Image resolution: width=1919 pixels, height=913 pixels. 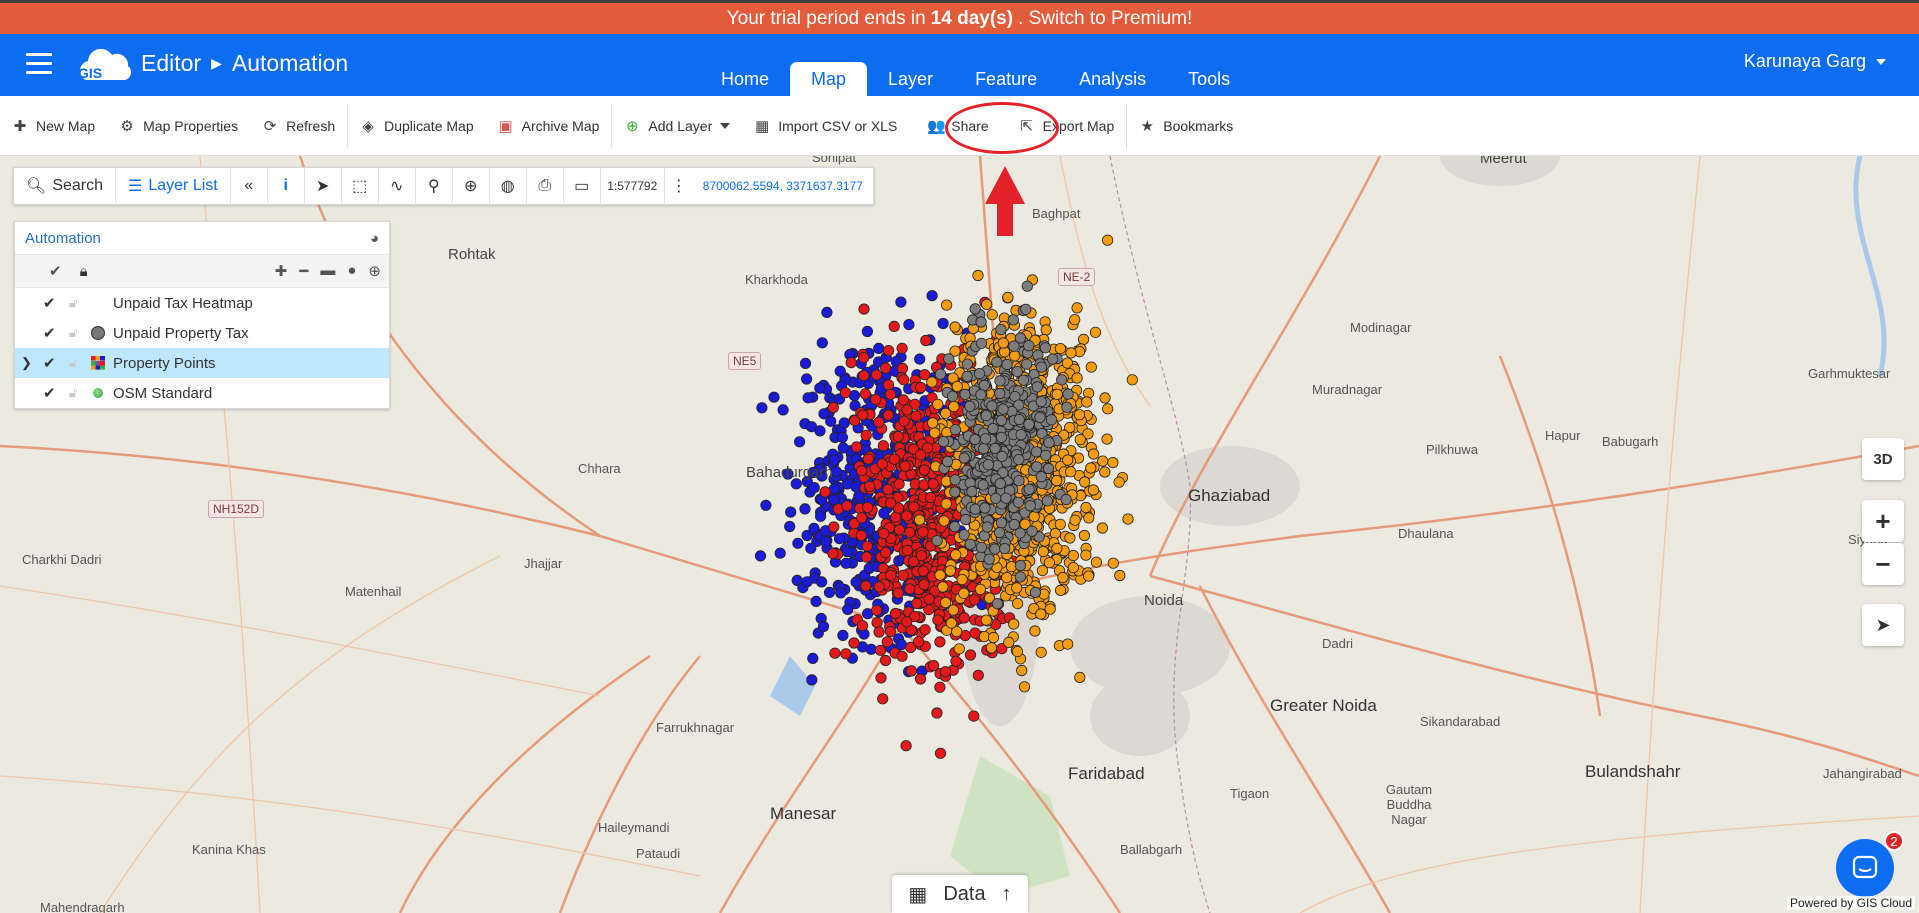 What do you see at coordinates (76, 393) in the screenshot?
I see `unlock-icon: 🔓︎` at bounding box center [76, 393].